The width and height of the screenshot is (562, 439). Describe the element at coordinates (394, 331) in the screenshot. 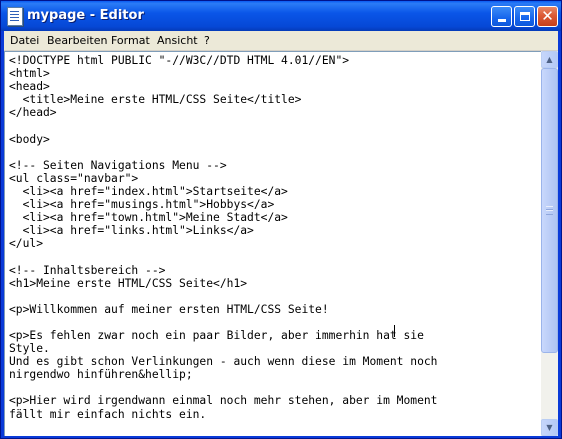

I see `text-cursor` at that location.